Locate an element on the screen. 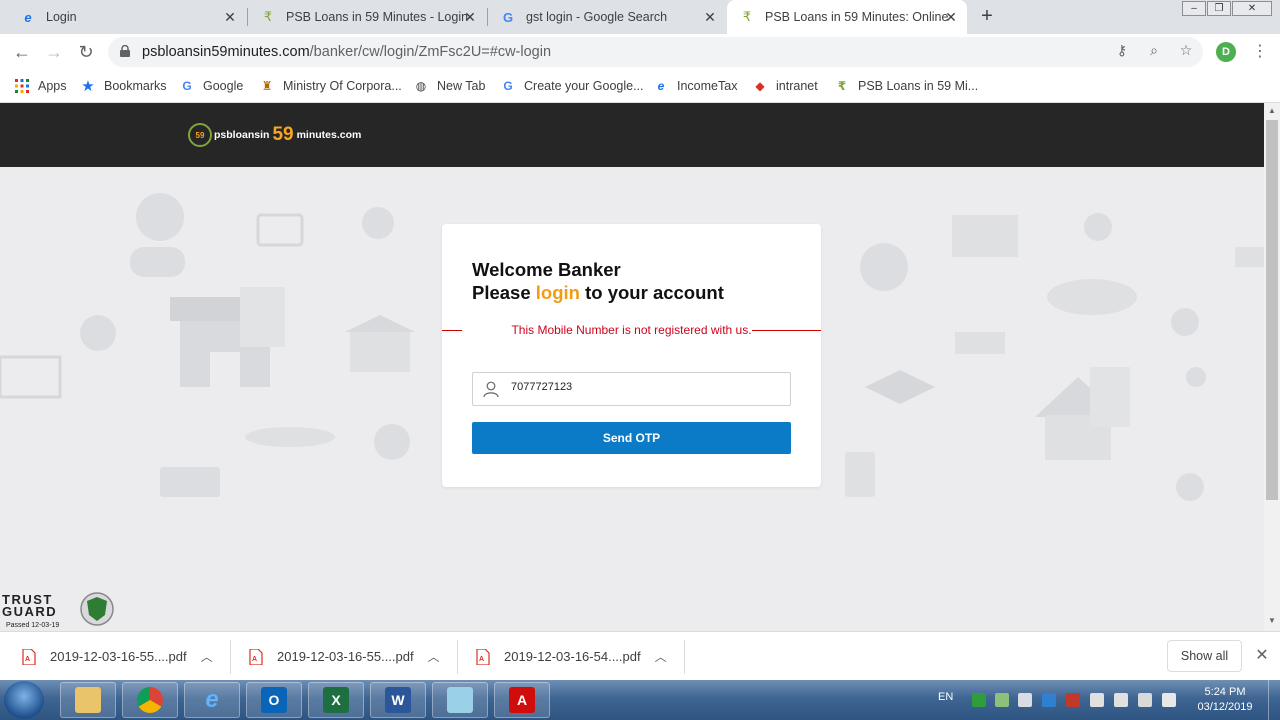 Image resolution: width=1280 pixels, height=720 pixels. mobile-number-field is located at coordinates (631, 389).